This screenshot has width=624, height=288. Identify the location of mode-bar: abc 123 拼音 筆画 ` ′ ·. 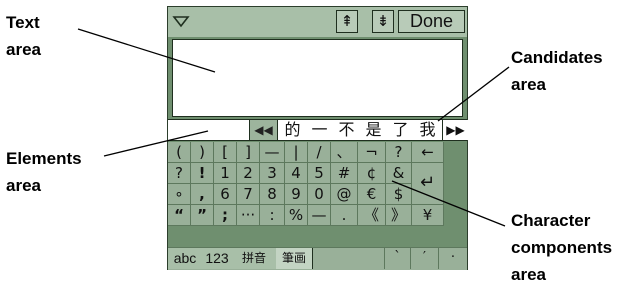
(317, 258).